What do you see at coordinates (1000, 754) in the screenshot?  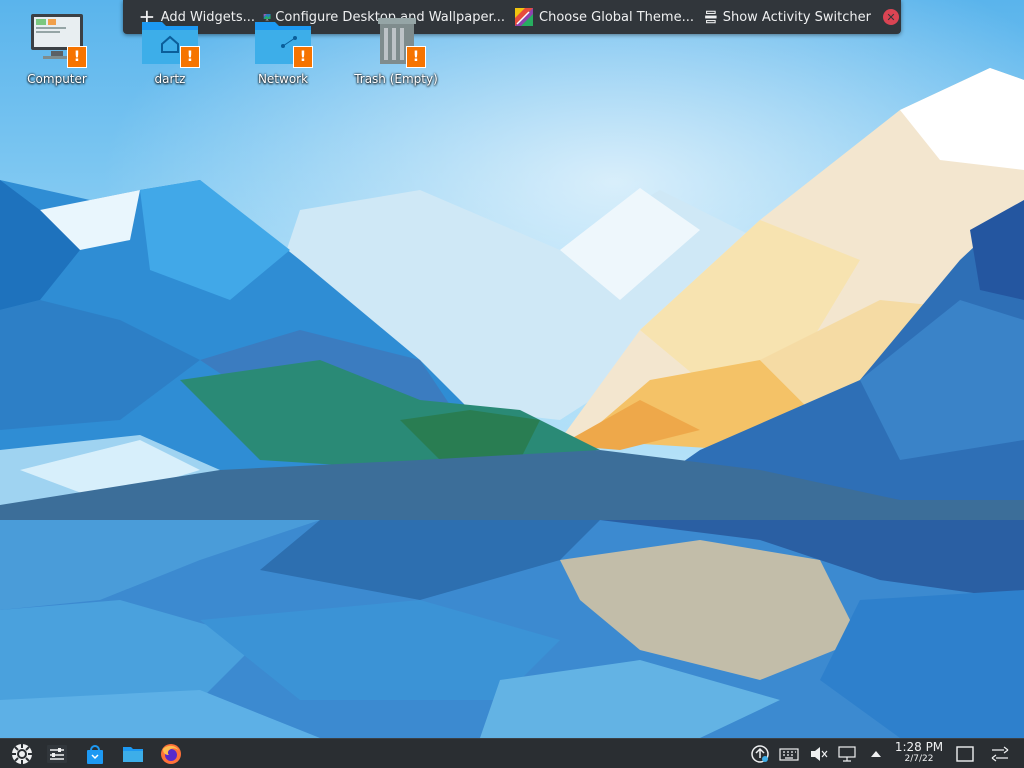 I see `panel-settings-icon` at bounding box center [1000, 754].